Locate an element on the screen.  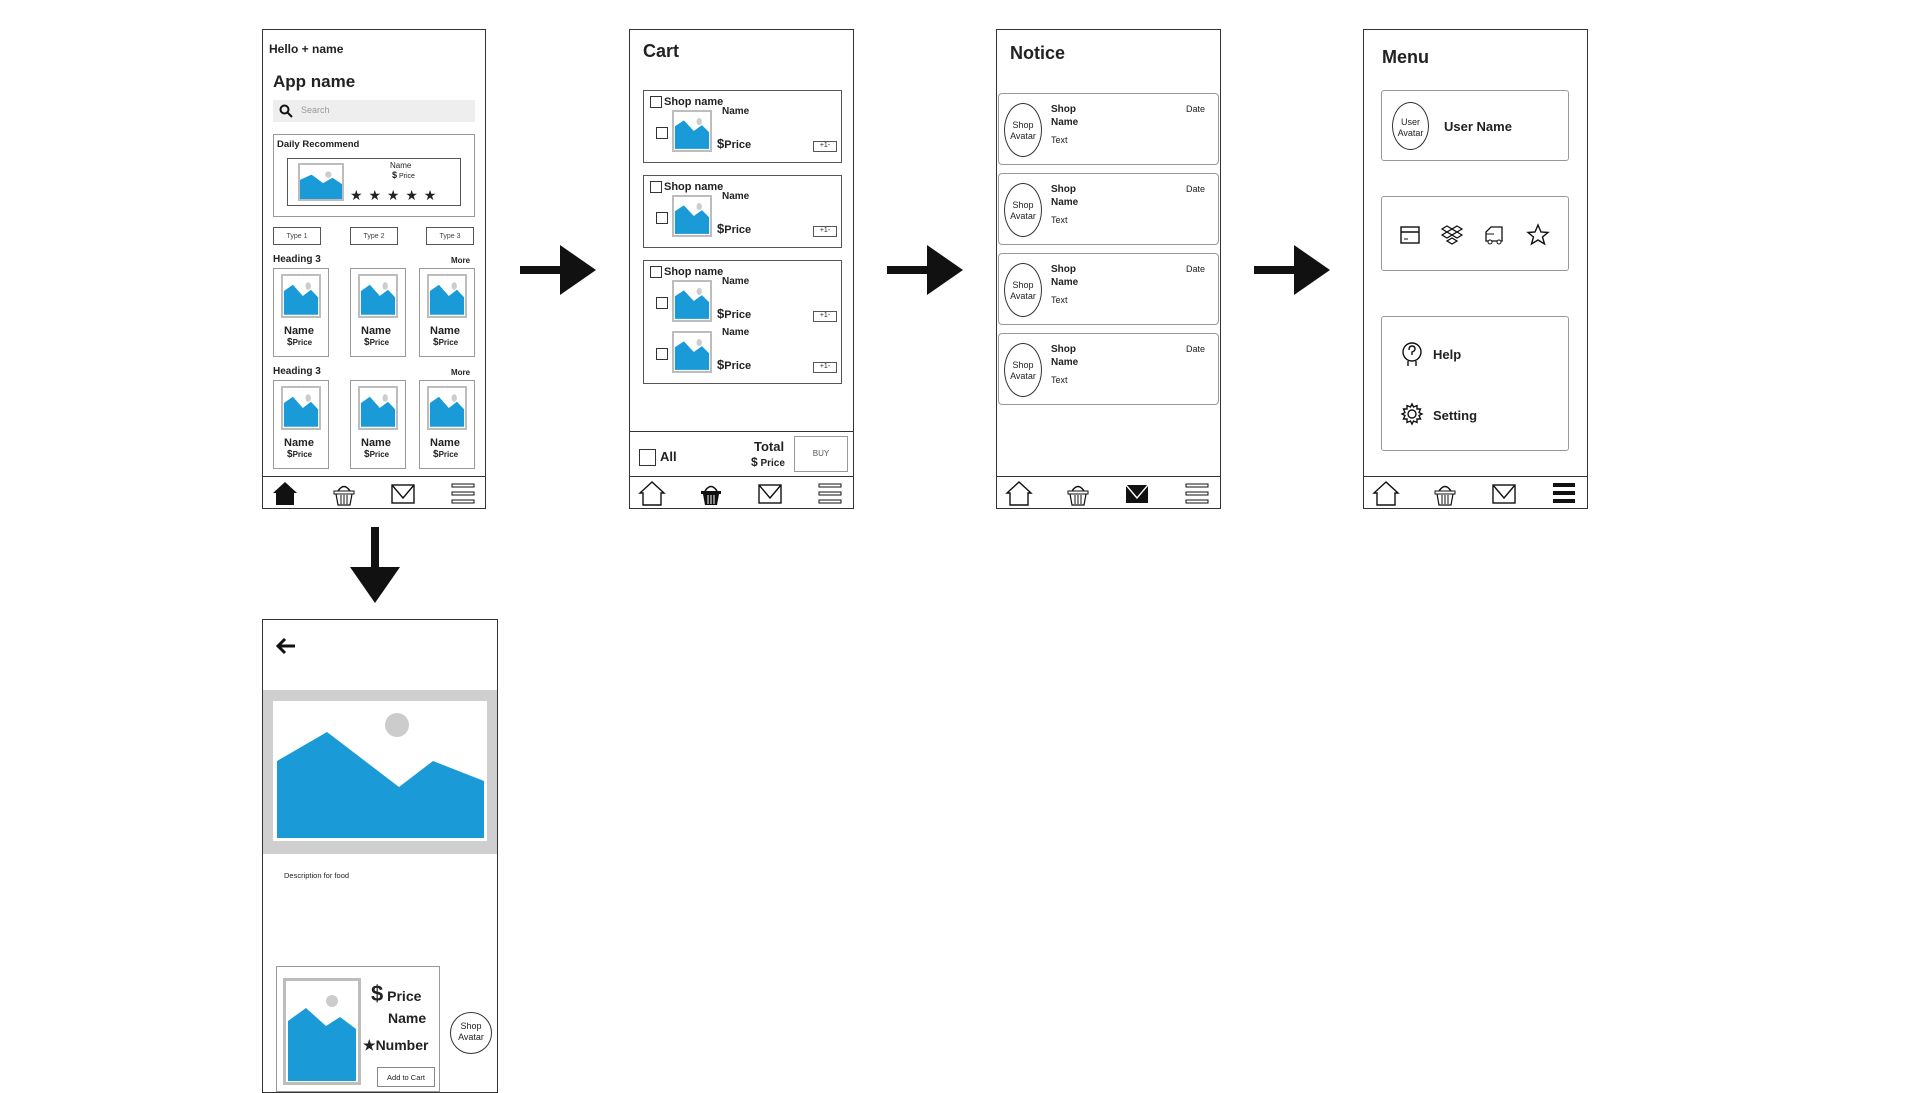
total-label: Total is located at coordinates (769, 446).